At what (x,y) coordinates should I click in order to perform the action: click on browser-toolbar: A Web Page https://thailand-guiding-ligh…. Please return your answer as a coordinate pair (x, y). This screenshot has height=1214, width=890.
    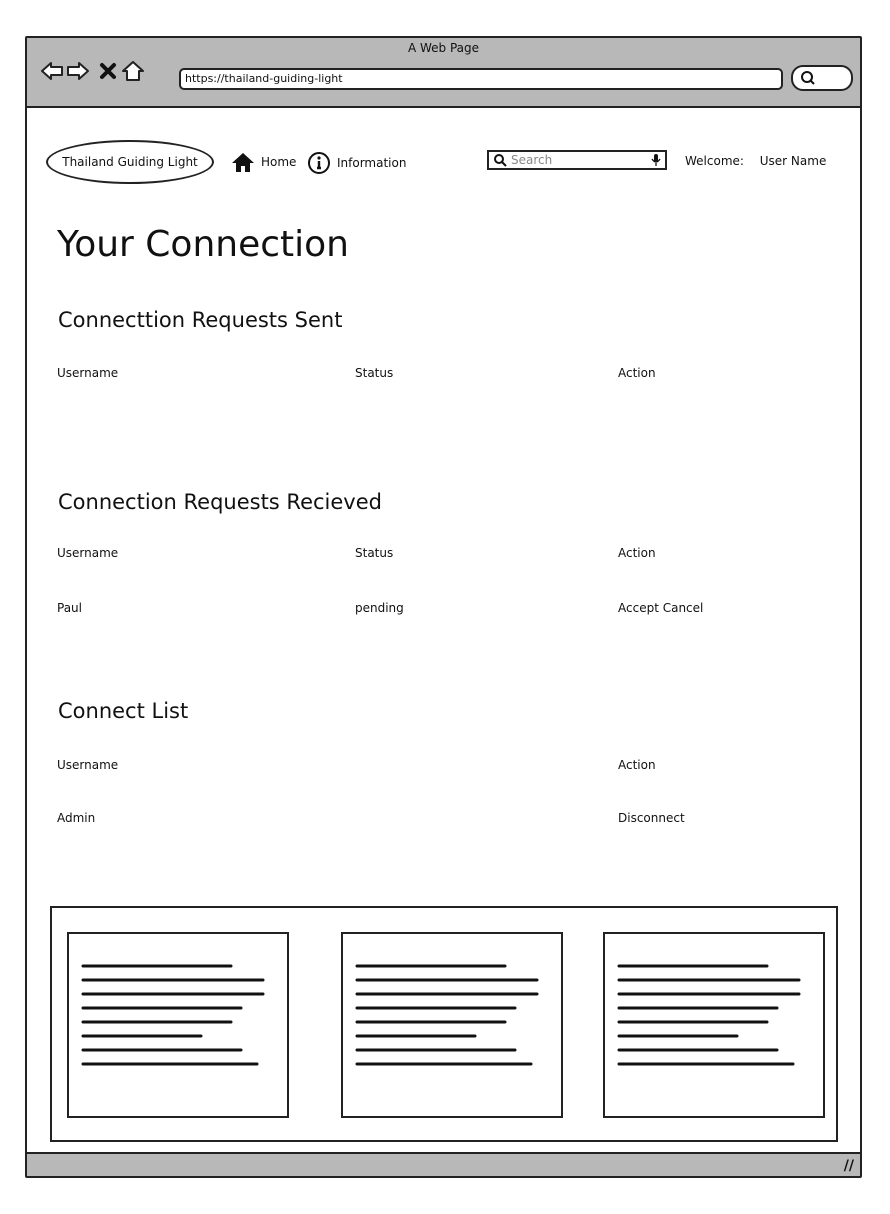
    Looking at the image, I should click on (443, 73).